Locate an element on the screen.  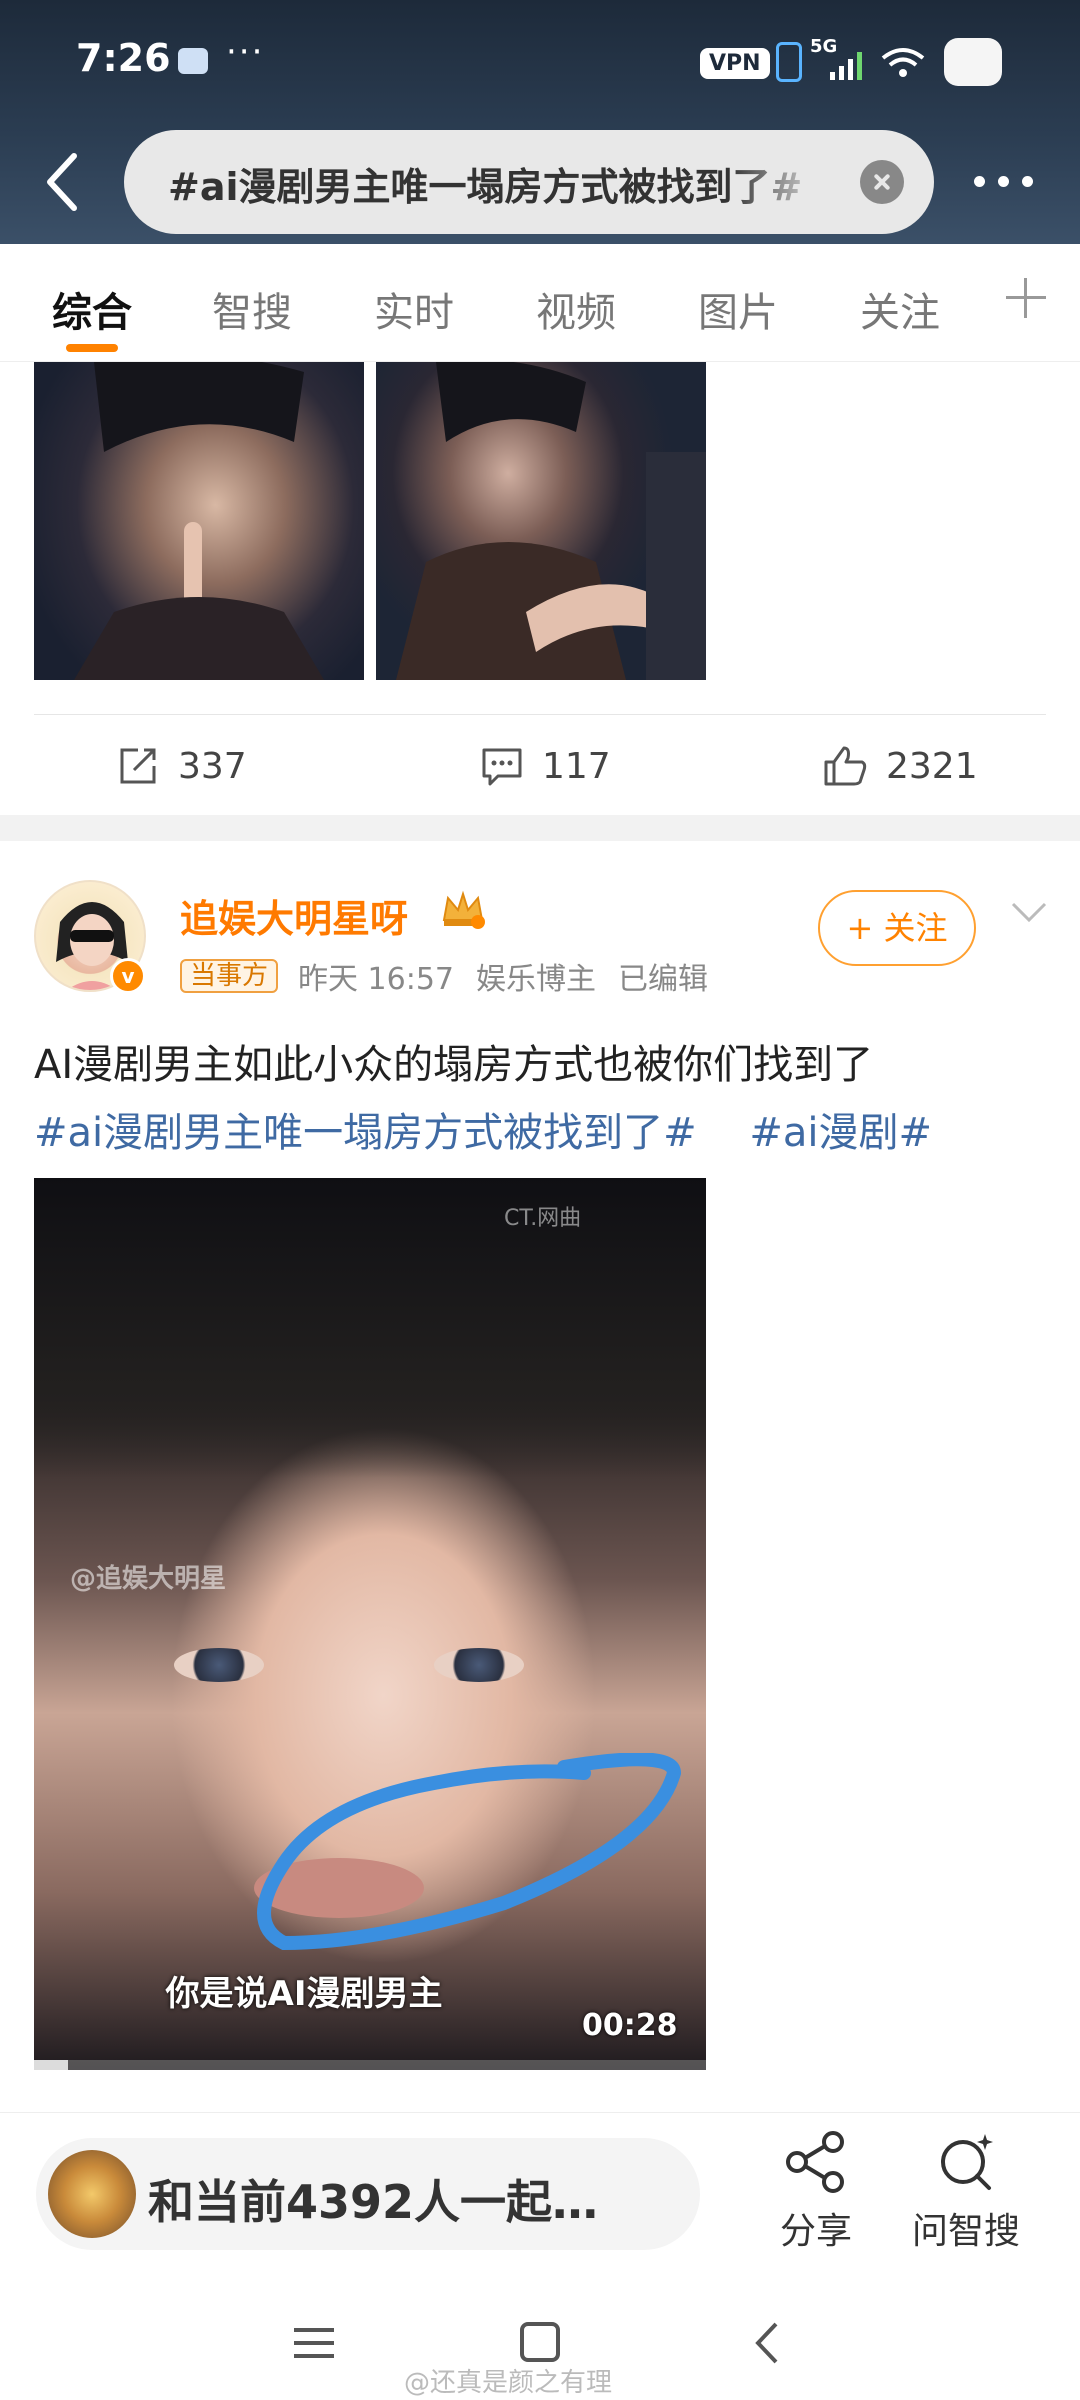
video-watermark: @追娱大明星 is located at coordinates (148, 1579).